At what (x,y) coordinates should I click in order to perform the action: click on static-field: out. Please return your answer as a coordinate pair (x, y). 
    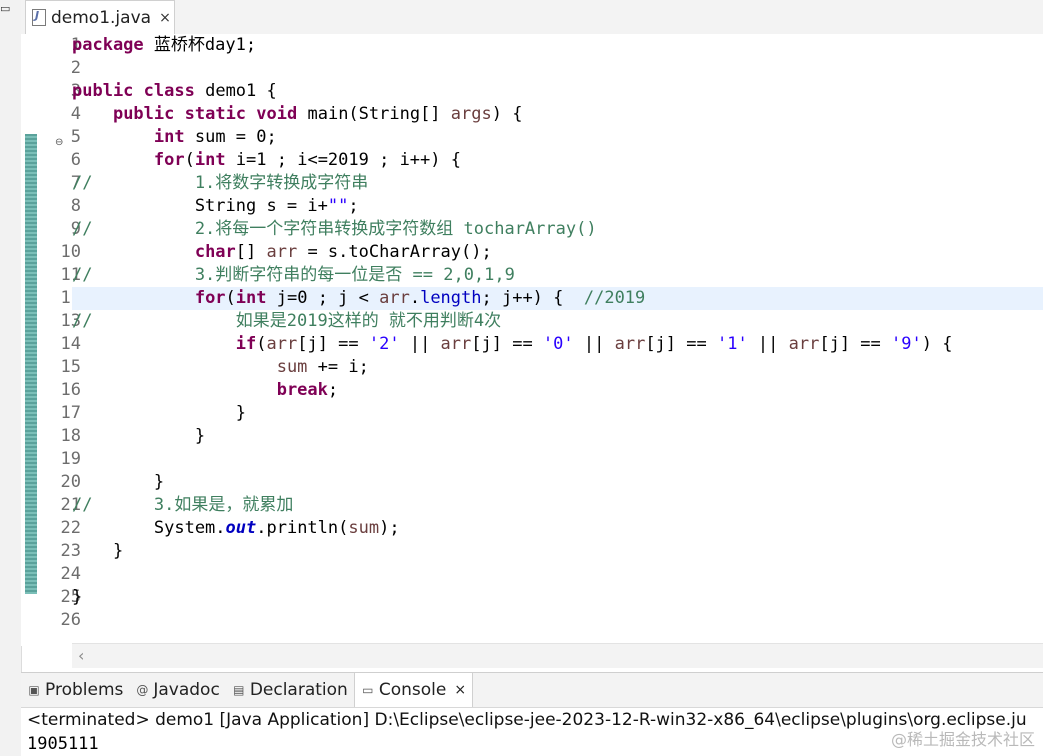
    Looking at the image, I should click on (241, 528).